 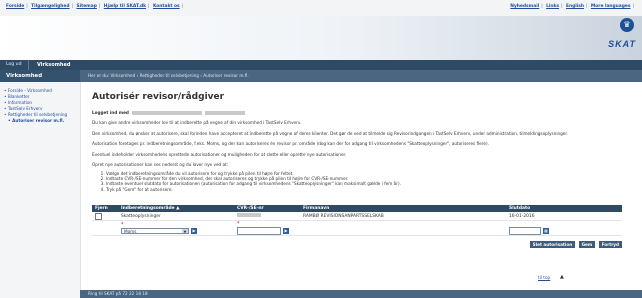 I want to click on cvr-arrow-button: ▶, so click(x=286, y=231).